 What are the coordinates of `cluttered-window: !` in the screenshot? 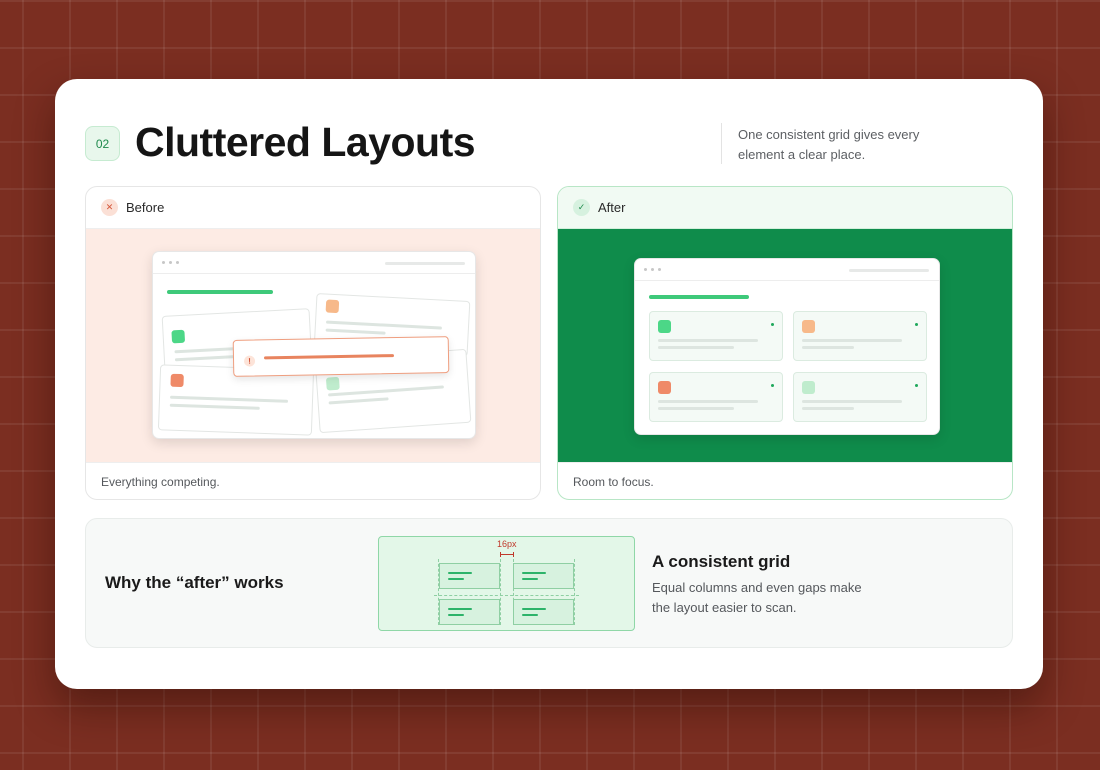 It's located at (314, 345).